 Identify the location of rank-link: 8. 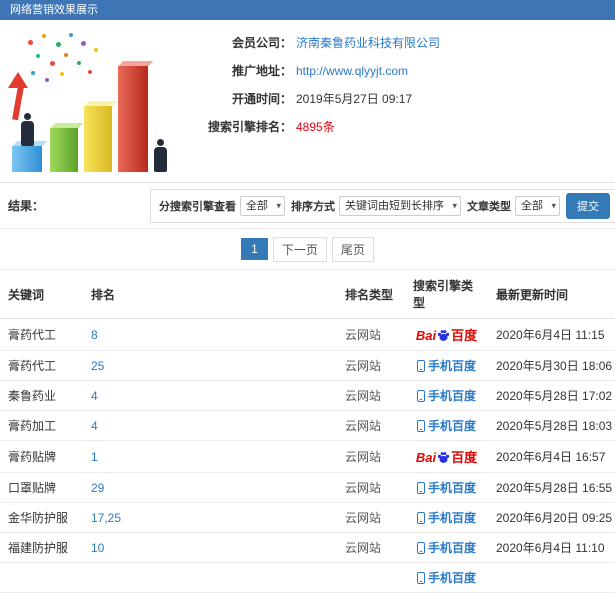
(94, 335).